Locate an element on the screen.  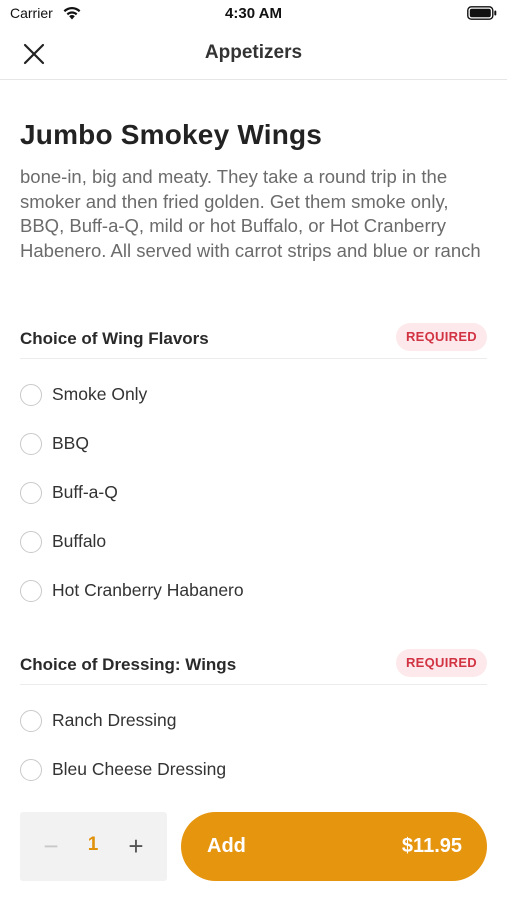
increment-button: + is located at coordinates (136, 846).